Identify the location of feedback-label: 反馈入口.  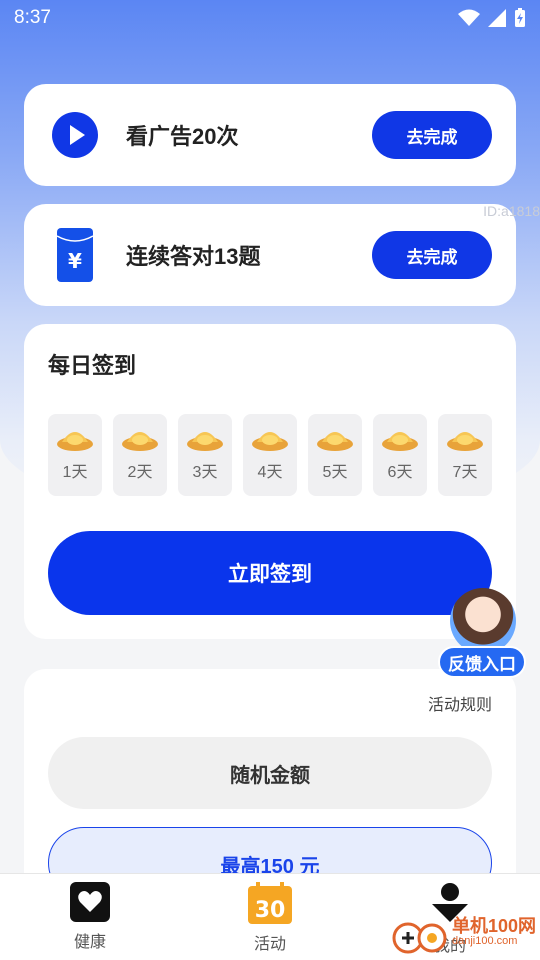
(482, 662).